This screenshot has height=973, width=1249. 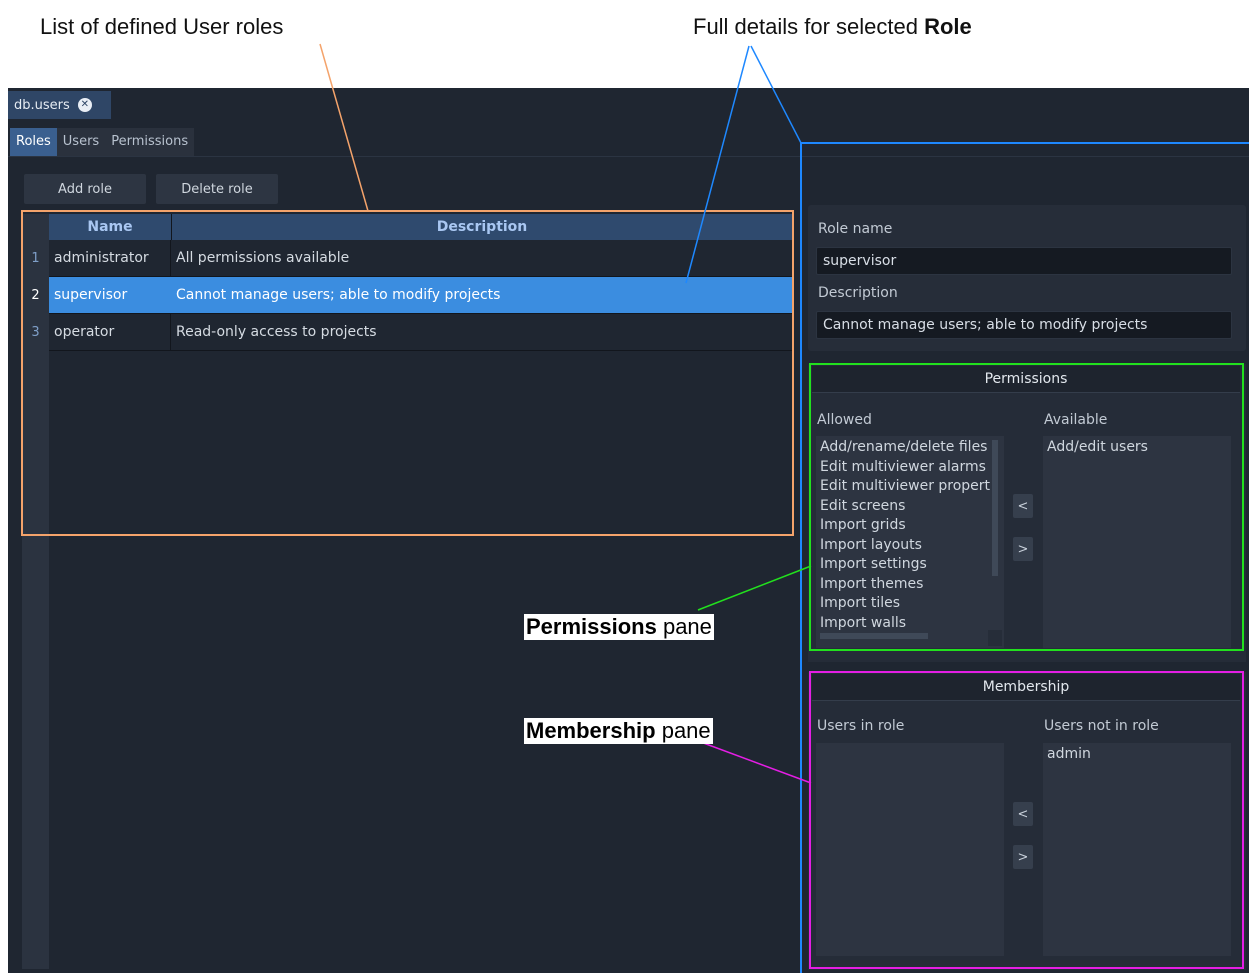 What do you see at coordinates (776, 94) in the screenshot?
I see `details-leader-line-right` at bounding box center [776, 94].